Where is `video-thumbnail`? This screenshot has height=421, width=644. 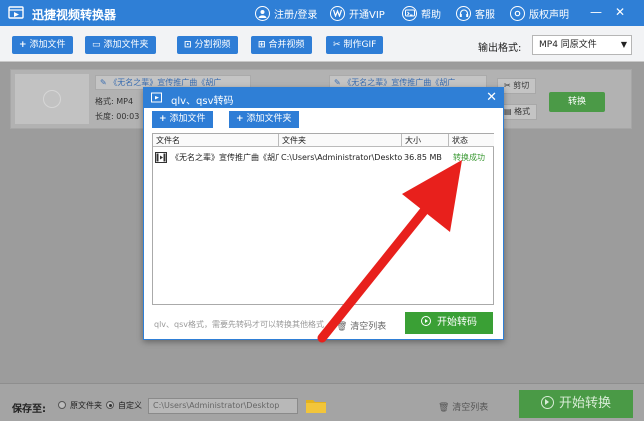
video-thumbnail is located at coordinates (52, 99).